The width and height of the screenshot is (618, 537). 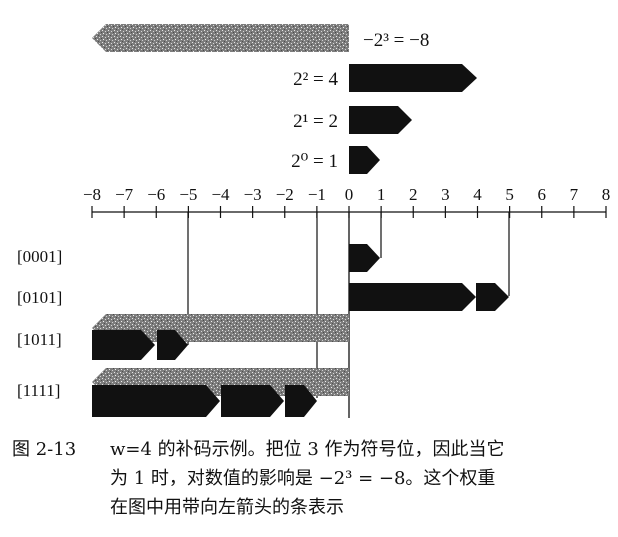 I want to click on axis-tick-label: −8, so click(x=92, y=194).